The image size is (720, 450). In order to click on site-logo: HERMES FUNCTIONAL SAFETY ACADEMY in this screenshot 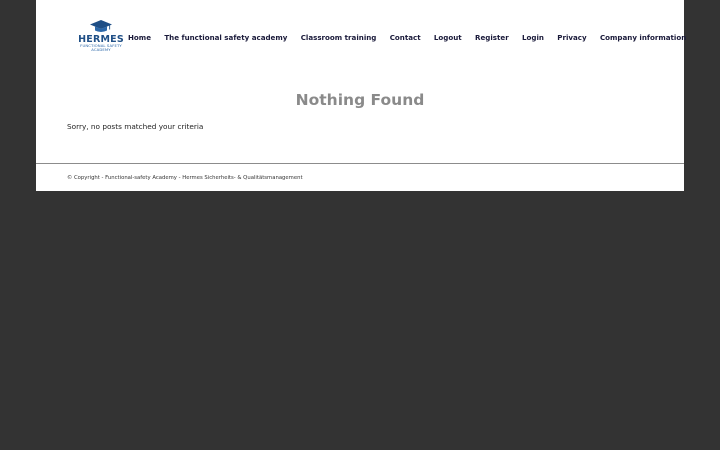, I will do `click(101, 38)`.